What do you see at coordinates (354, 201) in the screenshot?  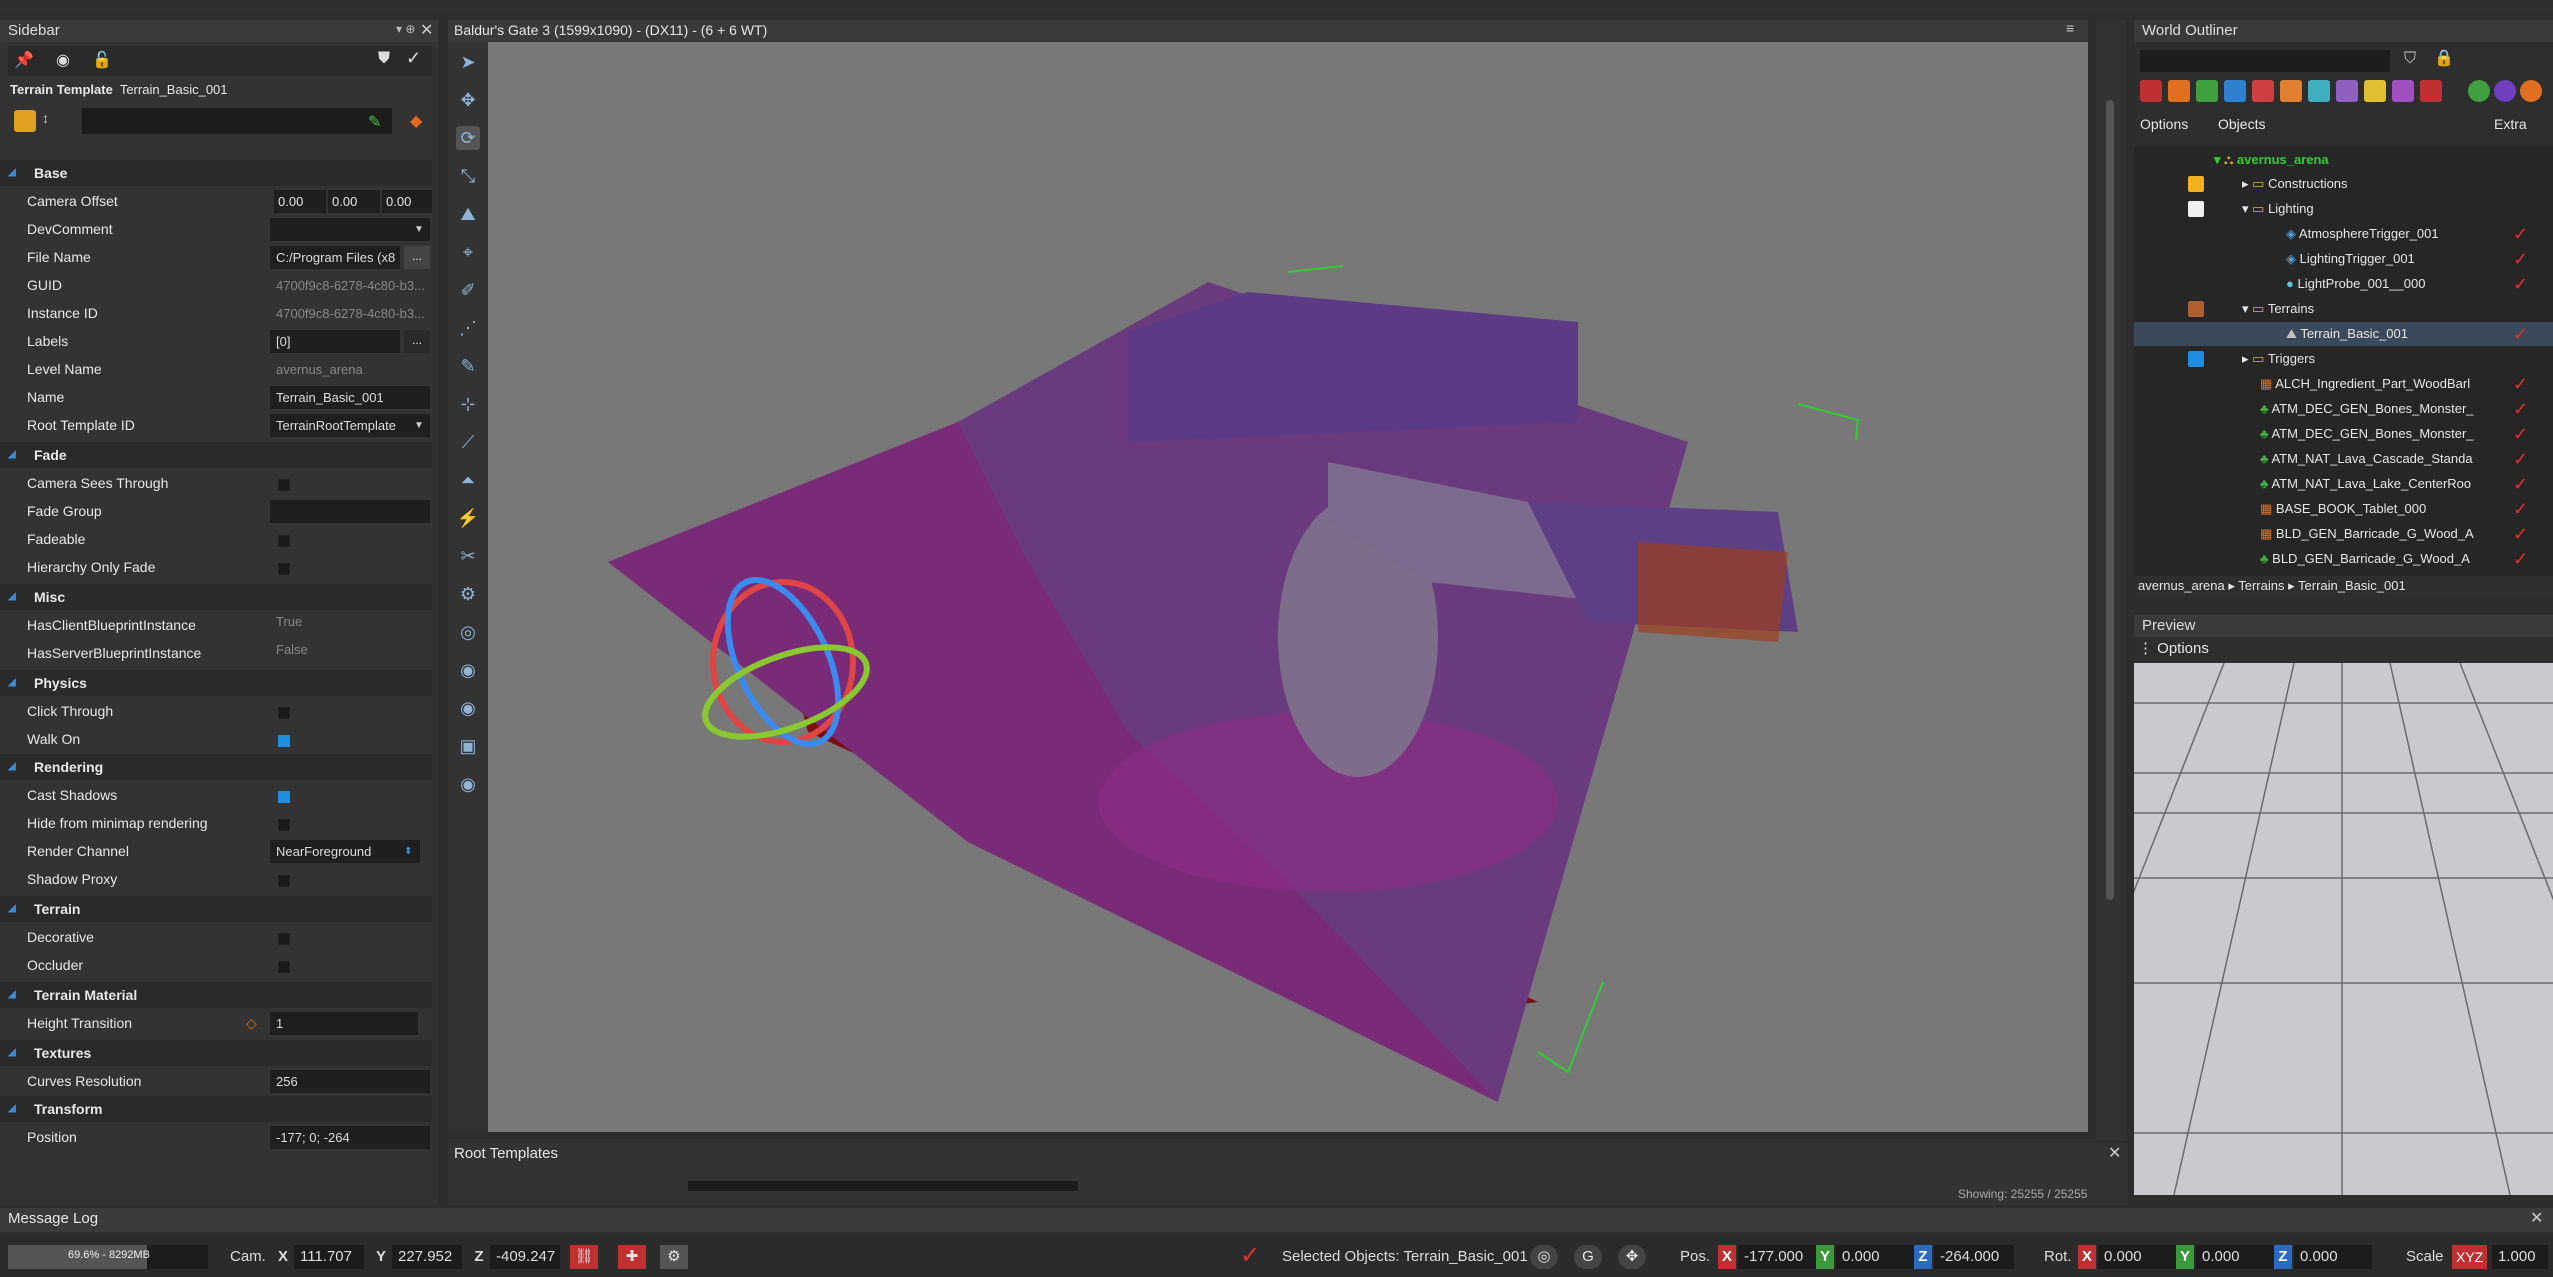 I see `camera-offset-y: 0.00` at bounding box center [354, 201].